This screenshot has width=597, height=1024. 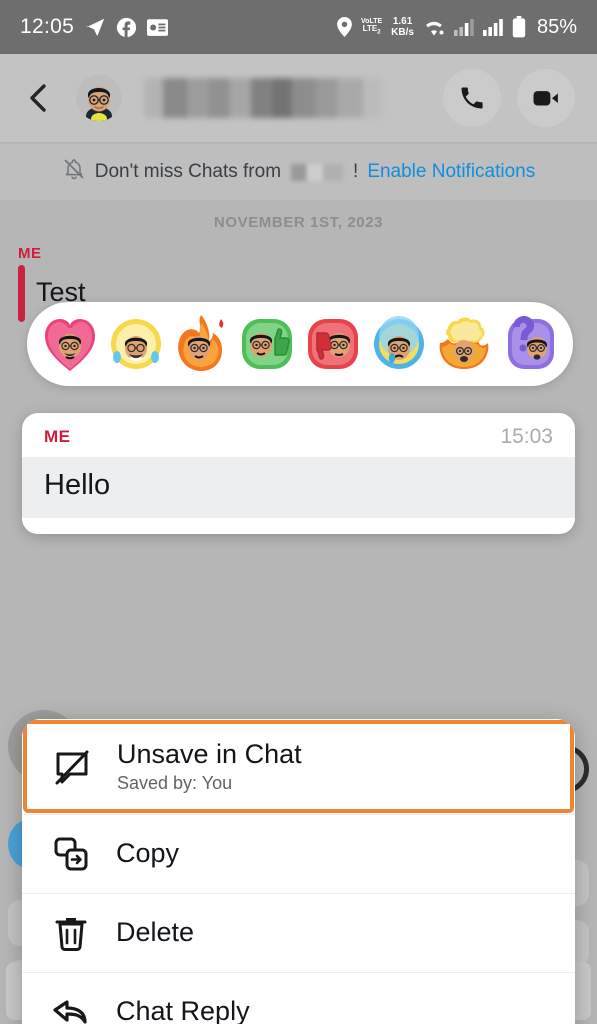 I want to click on fire-reaction, so click(x=201, y=344).